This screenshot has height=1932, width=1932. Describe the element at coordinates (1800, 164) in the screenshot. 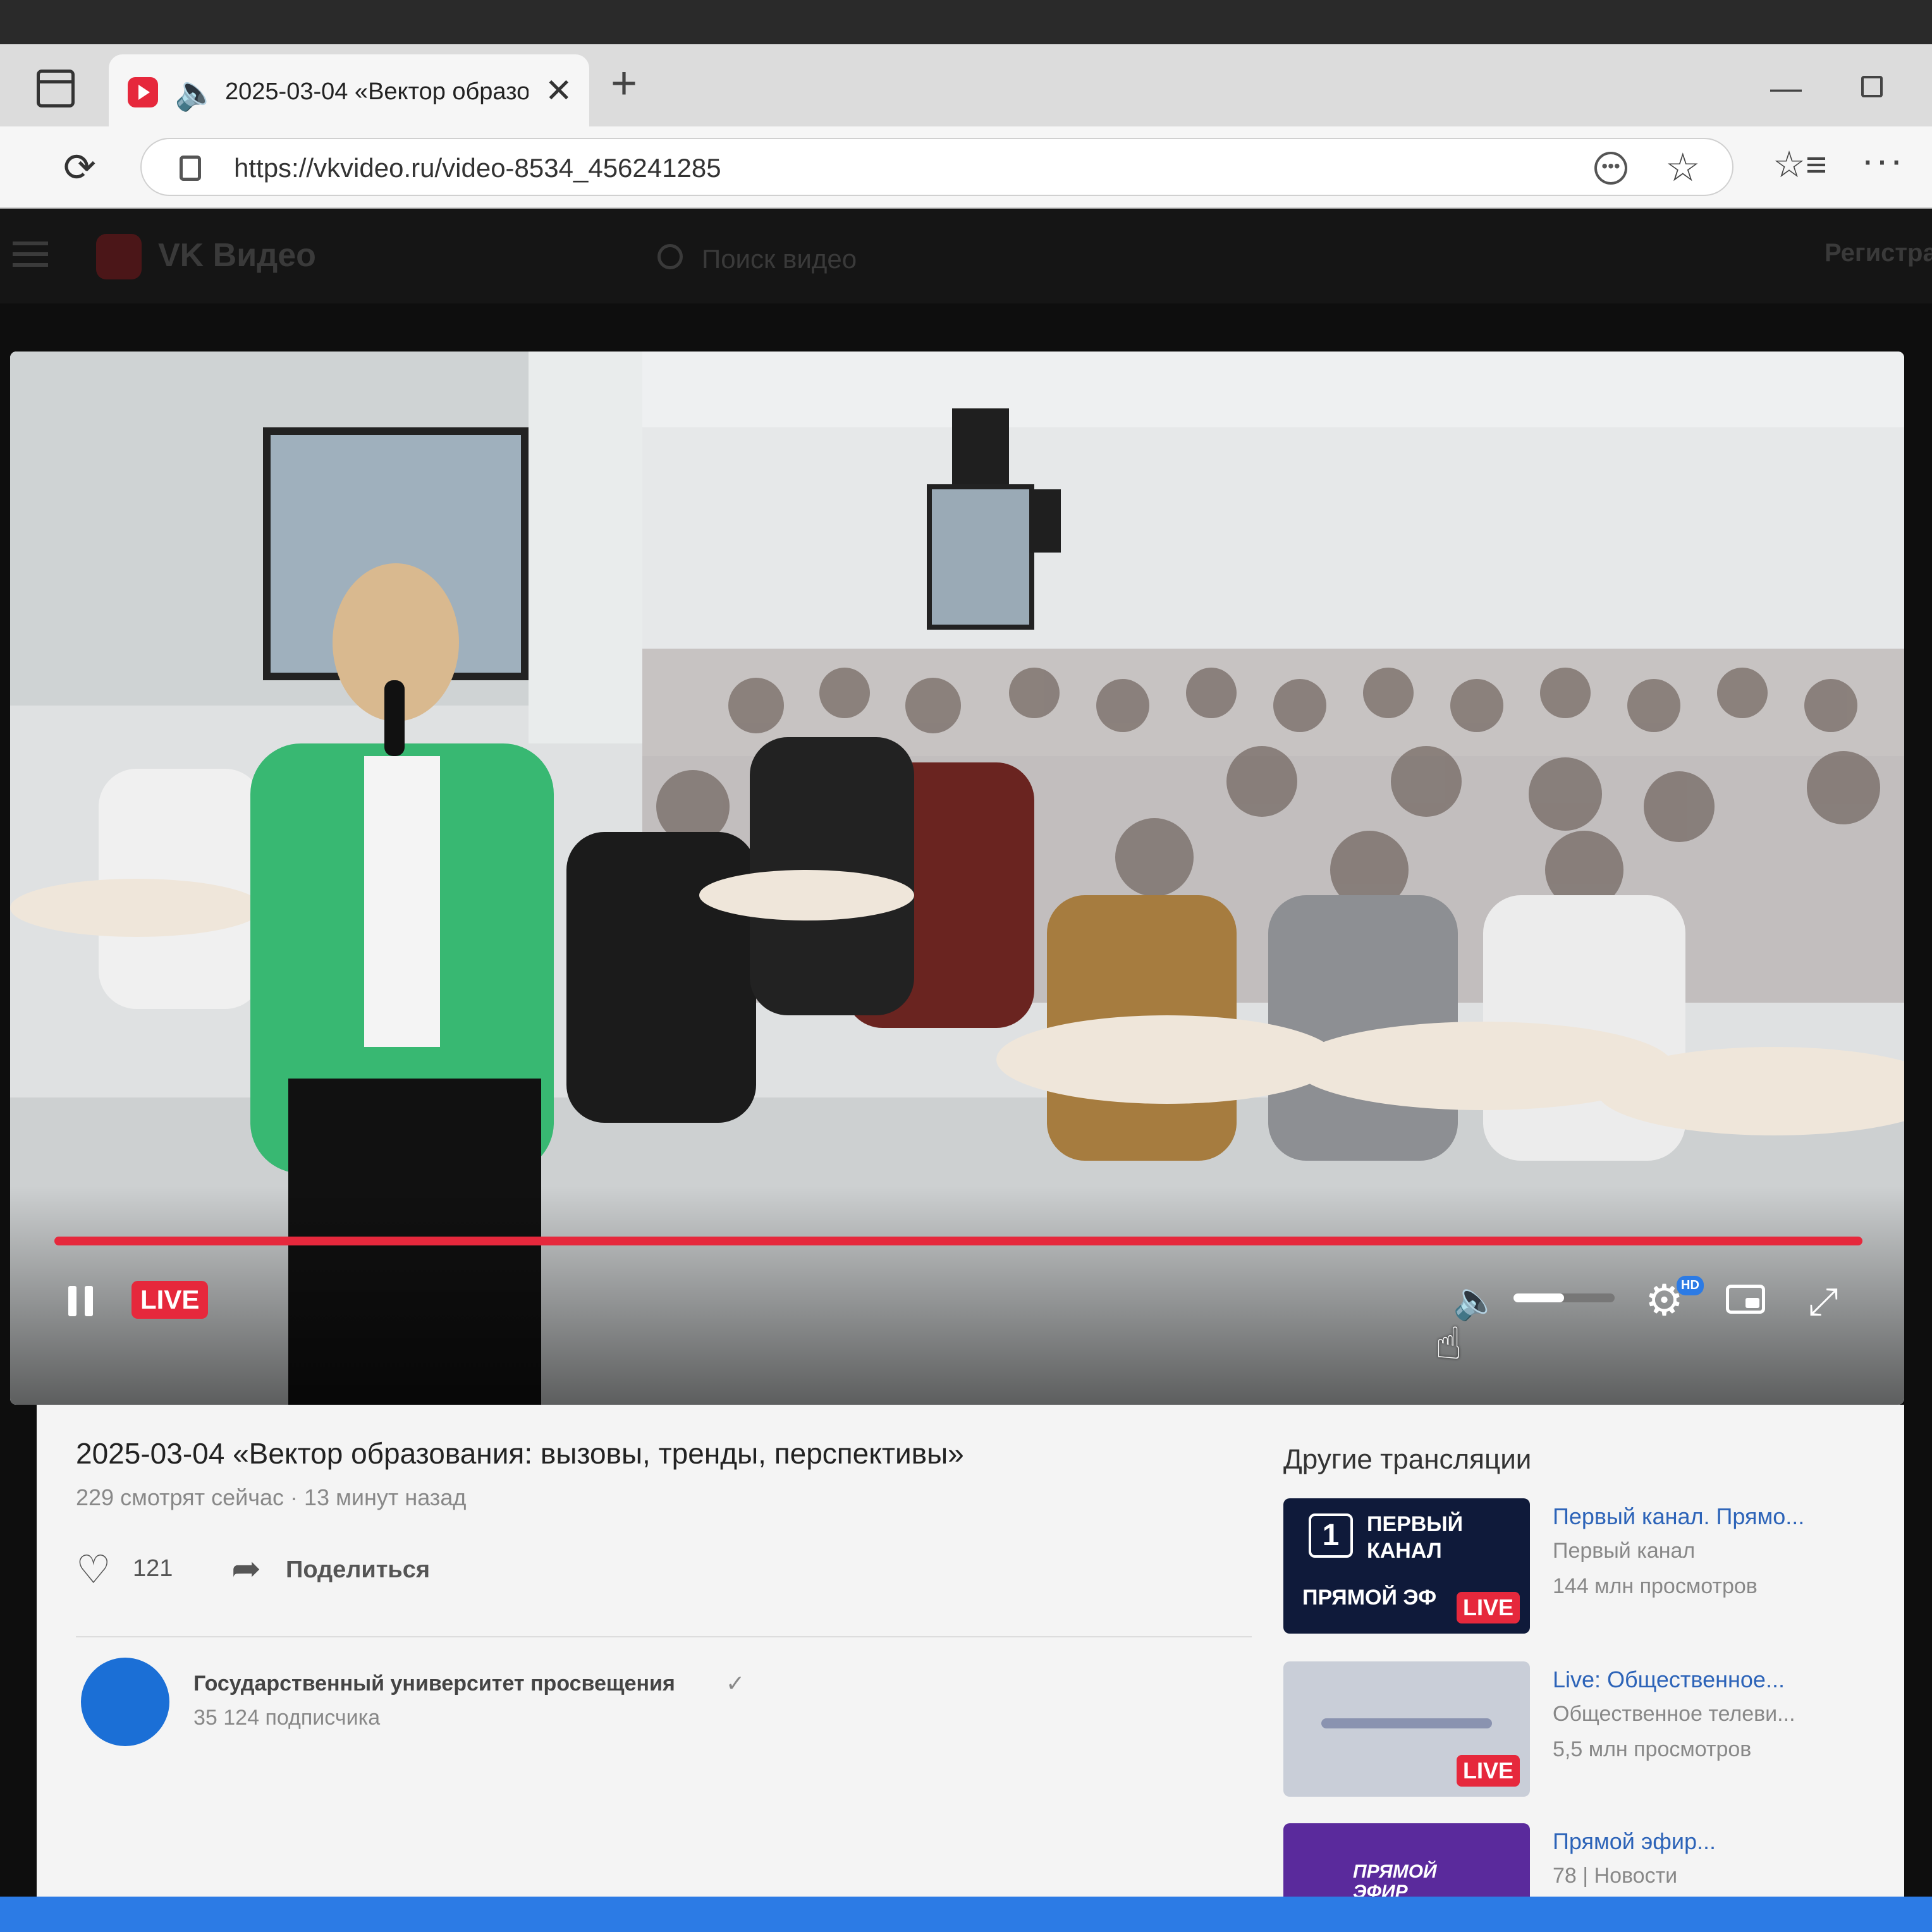

I see `favorites-icon: ☆≡` at that location.